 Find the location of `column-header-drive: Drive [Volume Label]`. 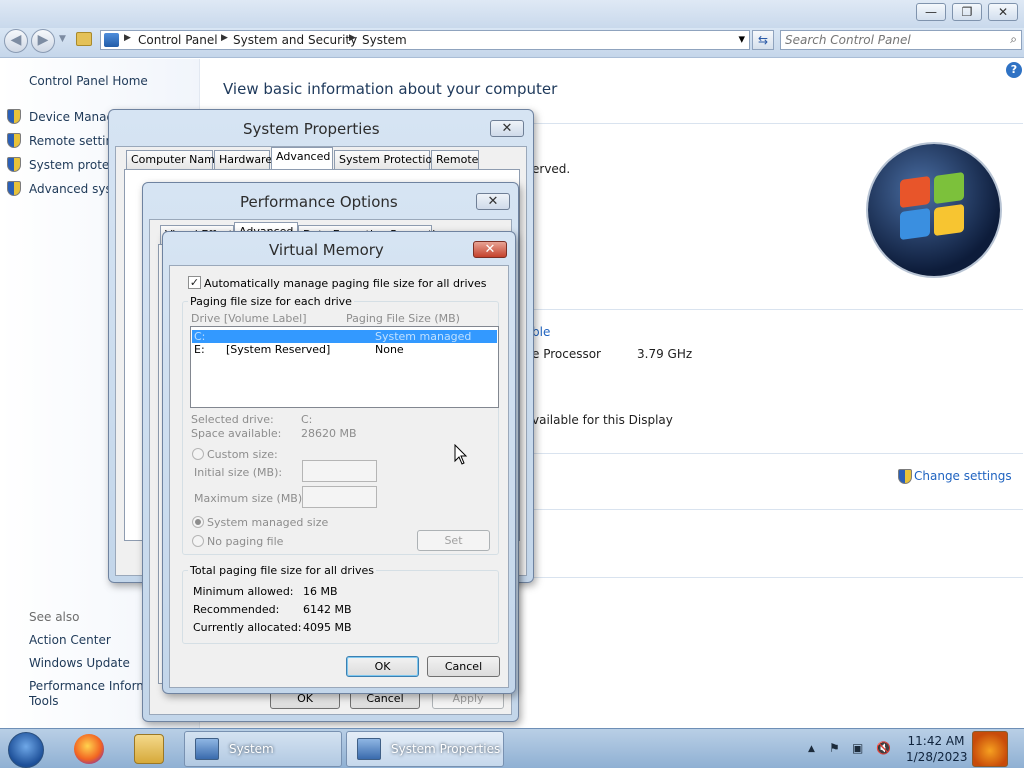

column-header-drive: Drive [Volume Label] is located at coordinates (249, 318).